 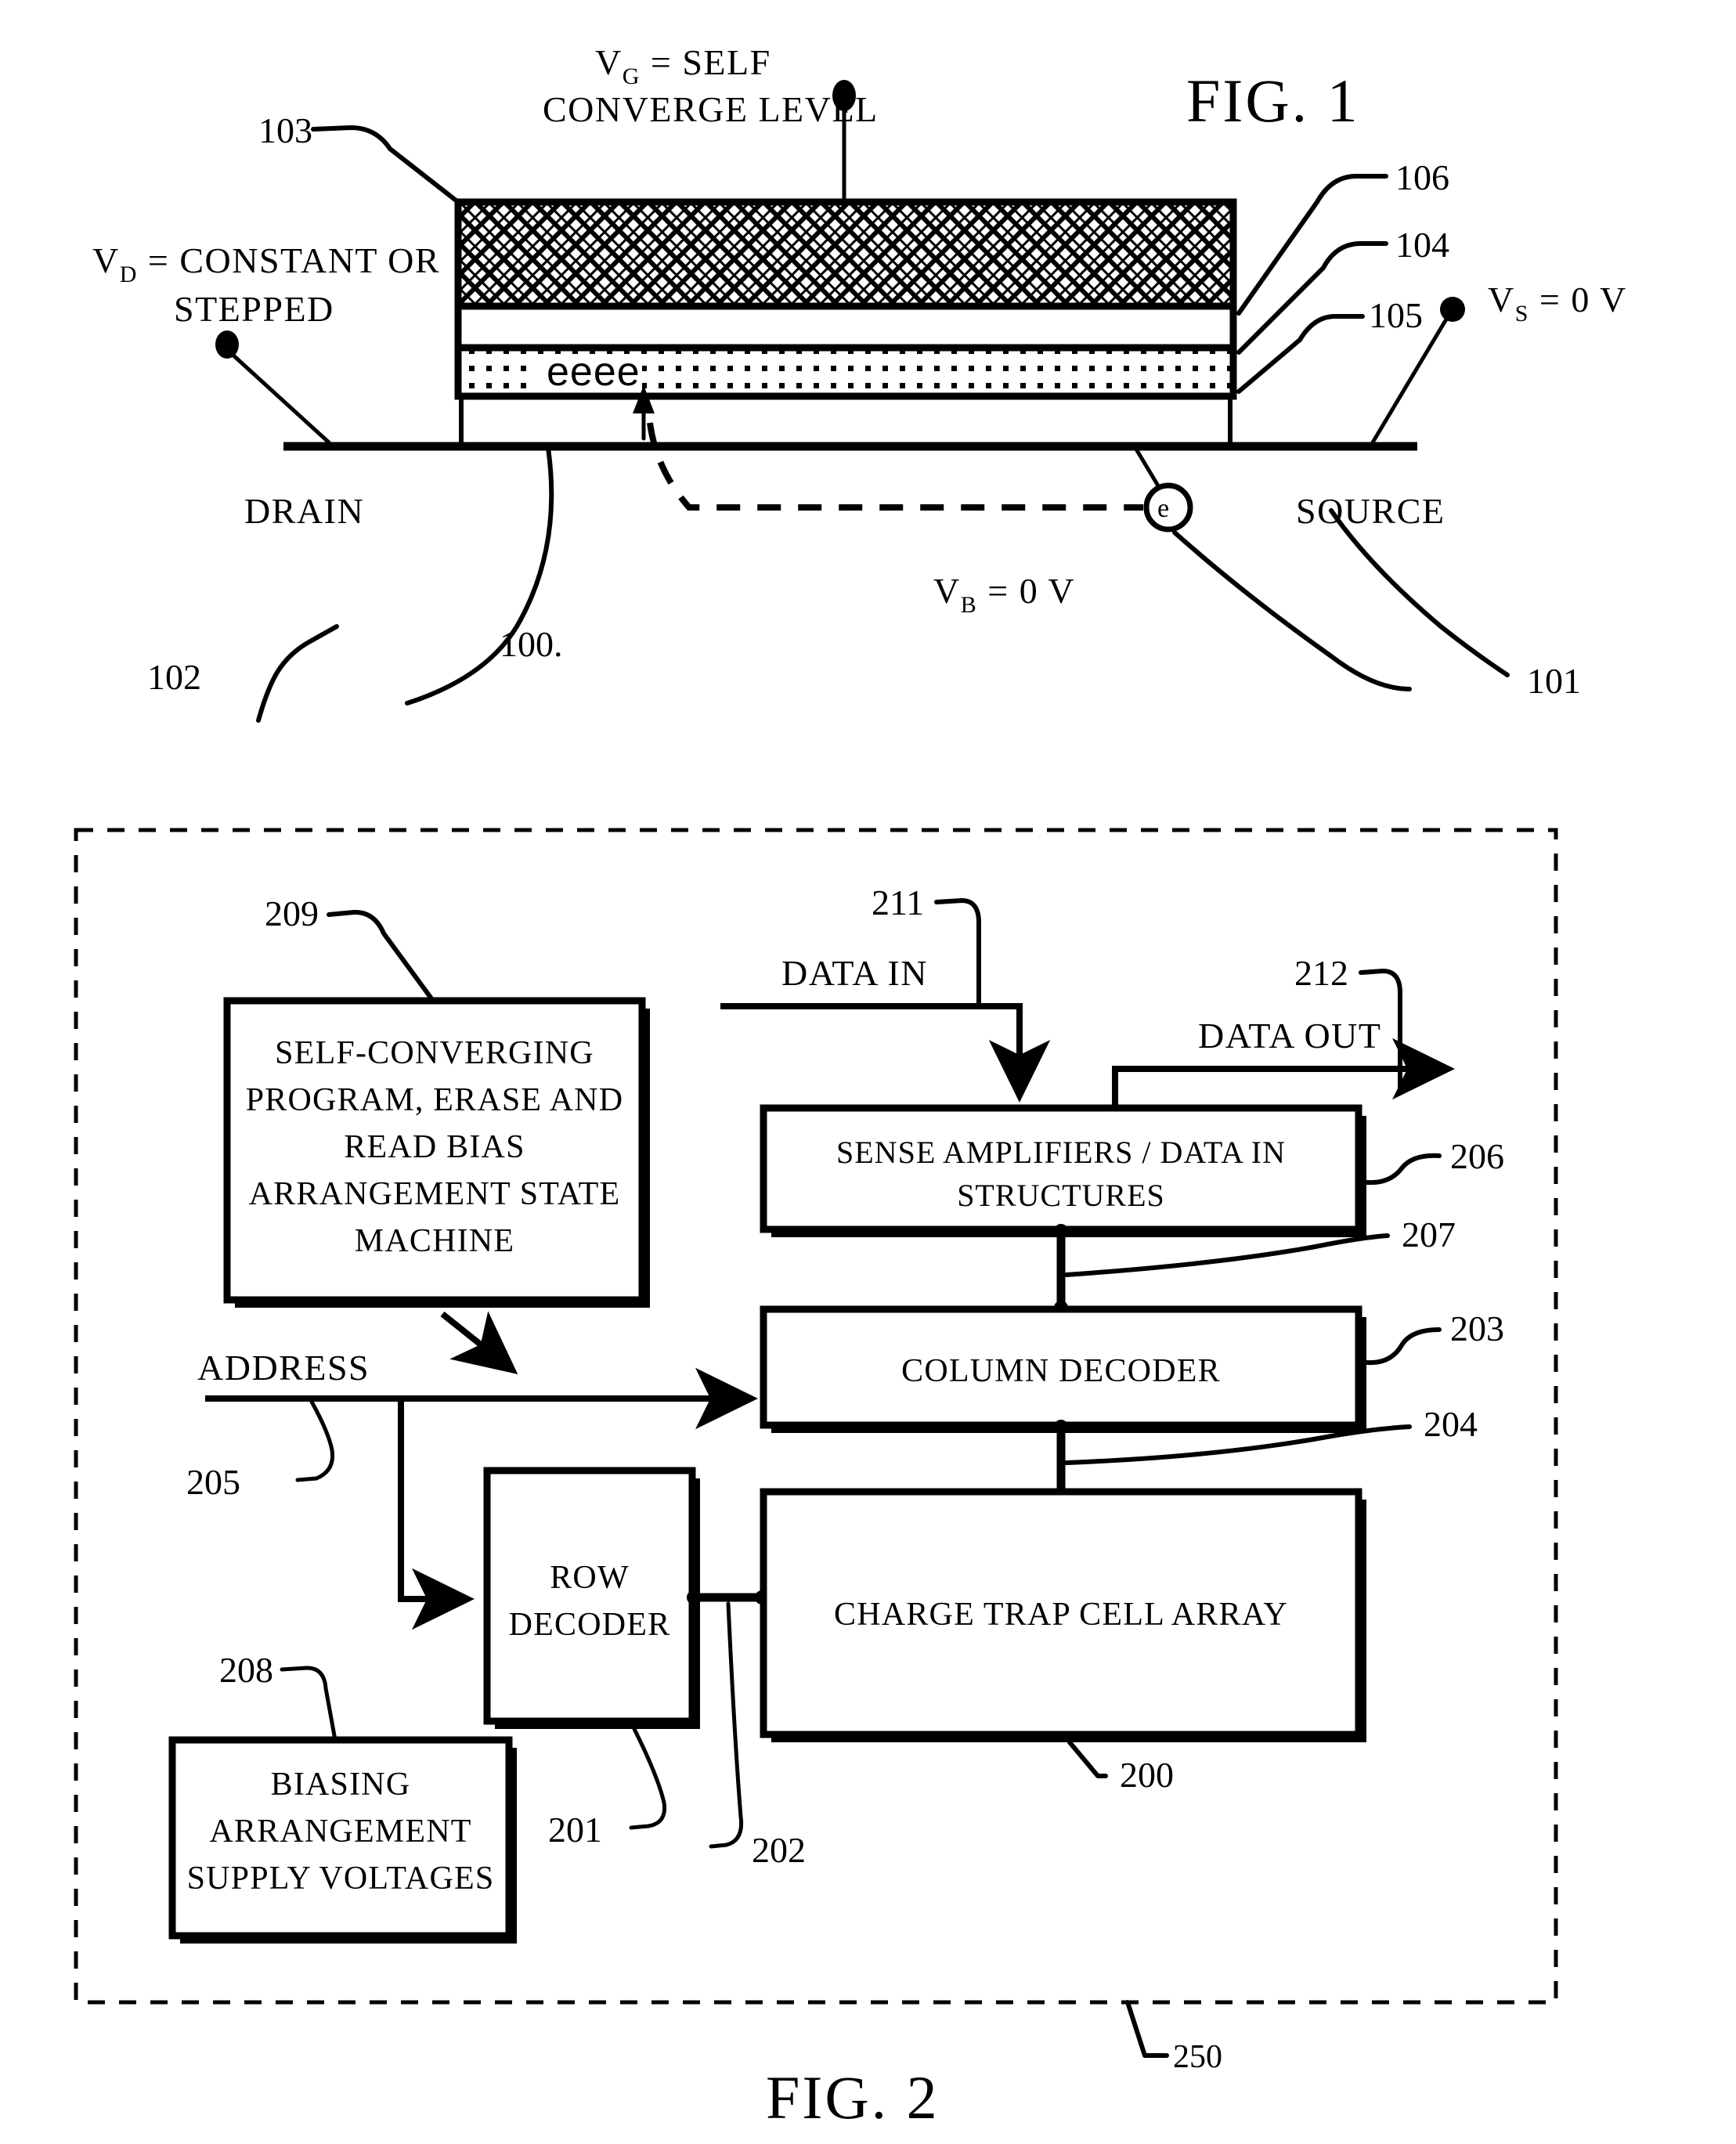 What do you see at coordinates (434, 1053) in the screenshot?
I see `state-machine-line-0: SELF-CONVERGING` at bounding box center [434, 1053].